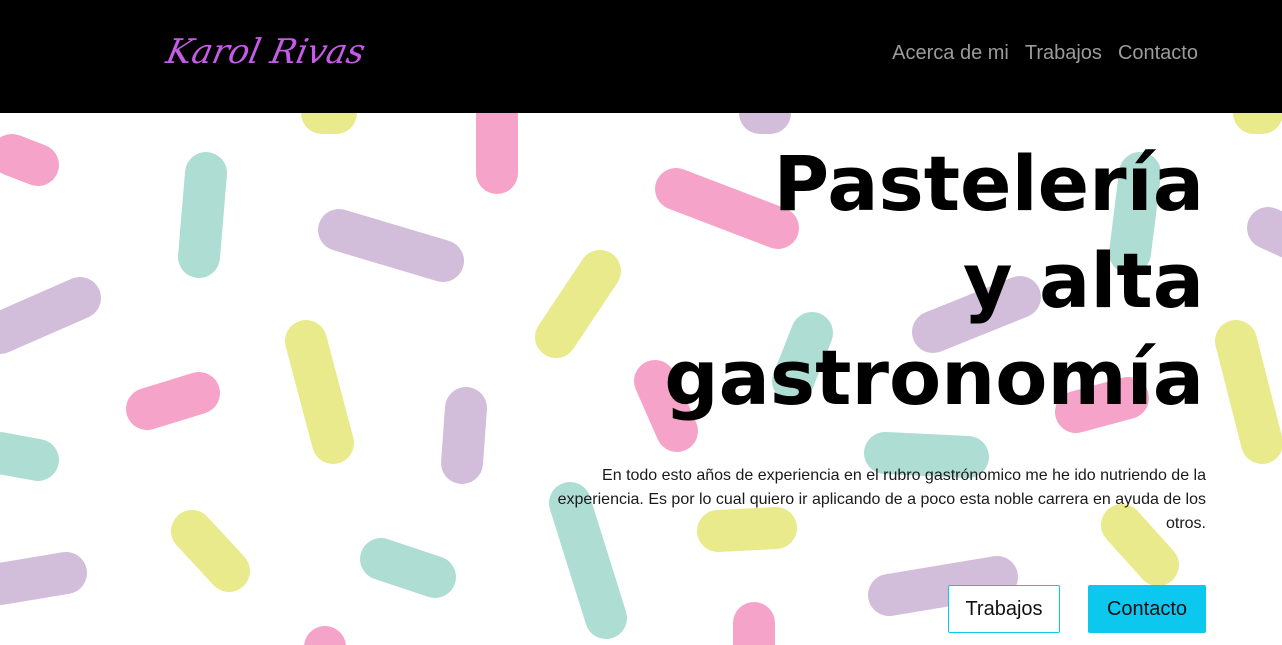  What do you see at coordinates (1004, 609) in the screenshot?
I see `works-button: Trabajos` at bounding box center [1004, 609].